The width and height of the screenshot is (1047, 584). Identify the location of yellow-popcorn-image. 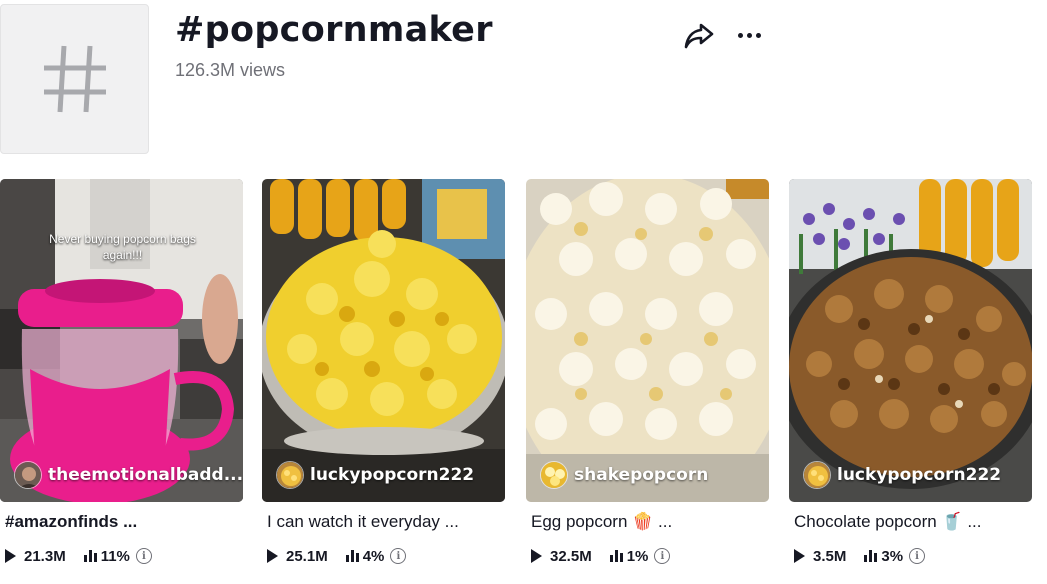
(383, 340).